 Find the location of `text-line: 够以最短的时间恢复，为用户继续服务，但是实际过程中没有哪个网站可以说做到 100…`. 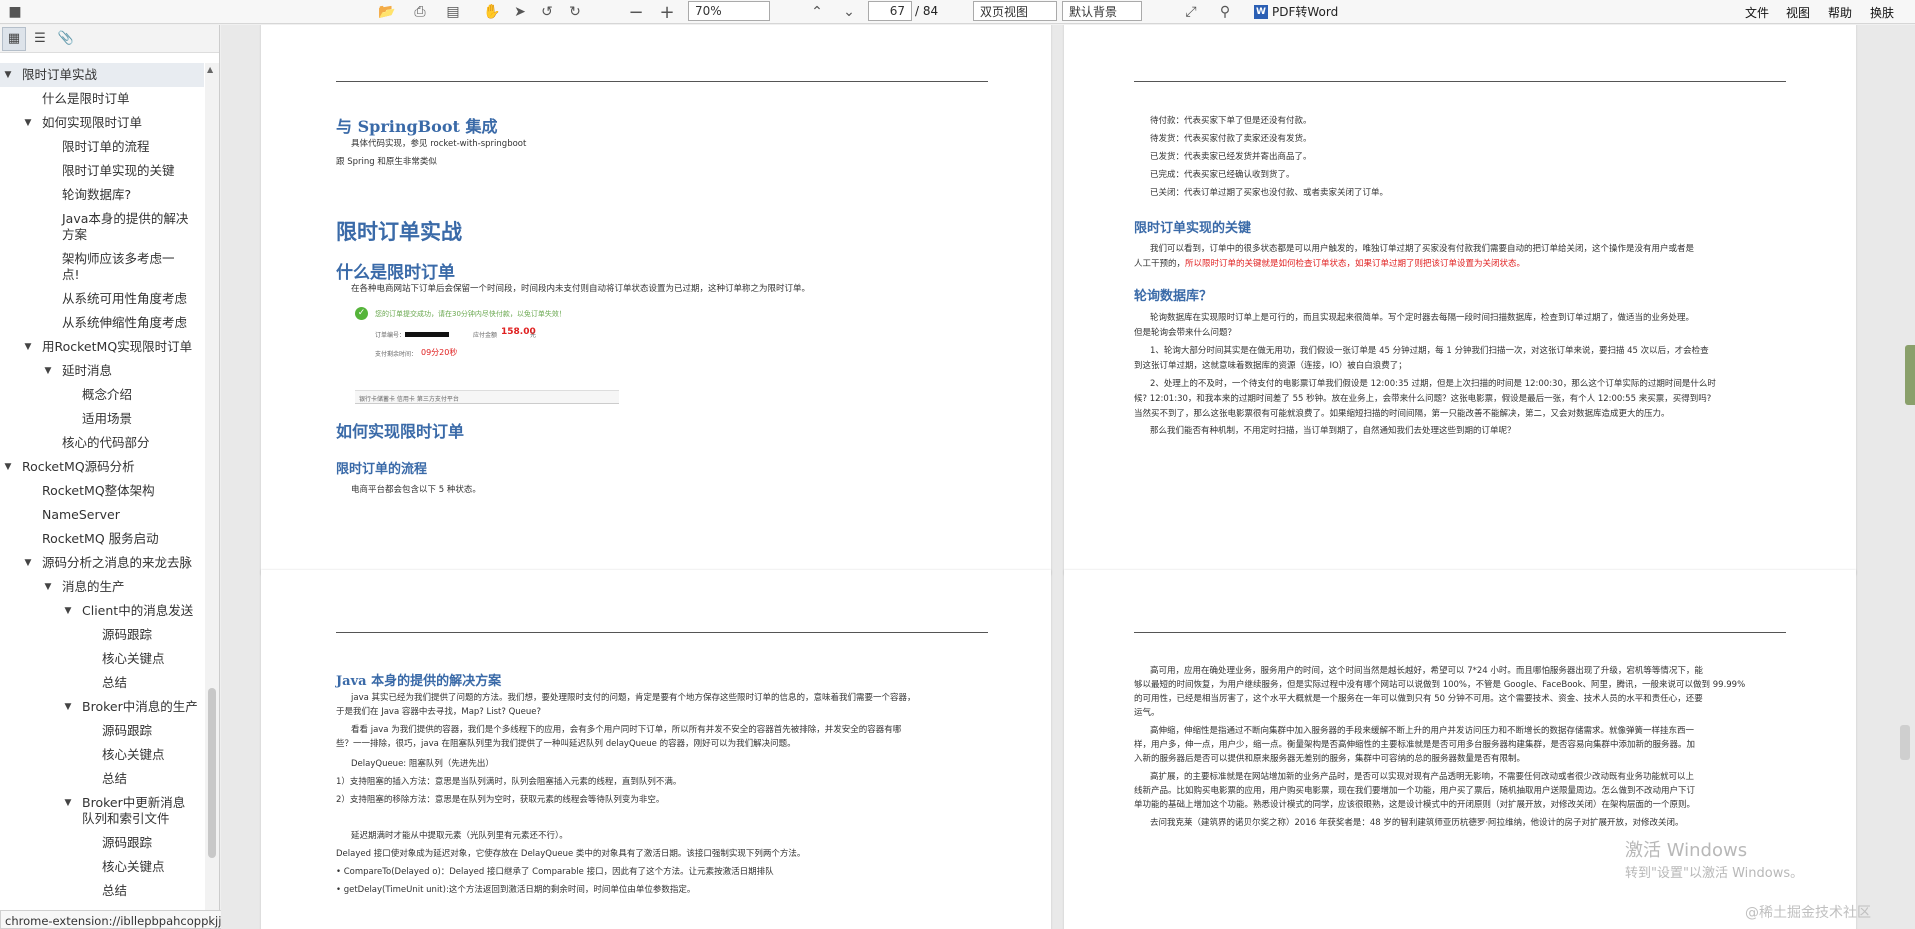

text-line: 够以最短的时间恢复，为用户继续服务，但是实际过程中没有哪个网站可以说做到 100… is located at coordinates (1440, 685).